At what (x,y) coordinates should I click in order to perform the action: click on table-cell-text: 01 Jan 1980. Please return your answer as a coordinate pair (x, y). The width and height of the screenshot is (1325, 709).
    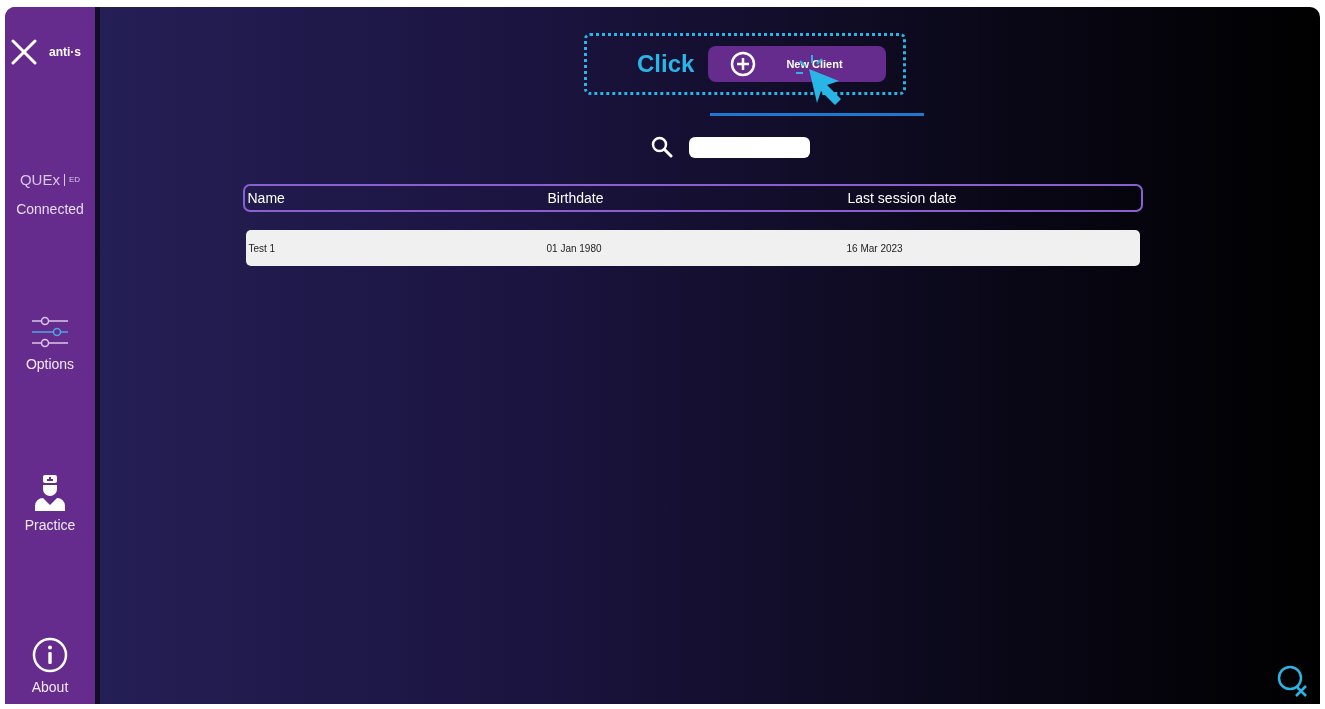
    Looking at the image, I should click on (574, 248).